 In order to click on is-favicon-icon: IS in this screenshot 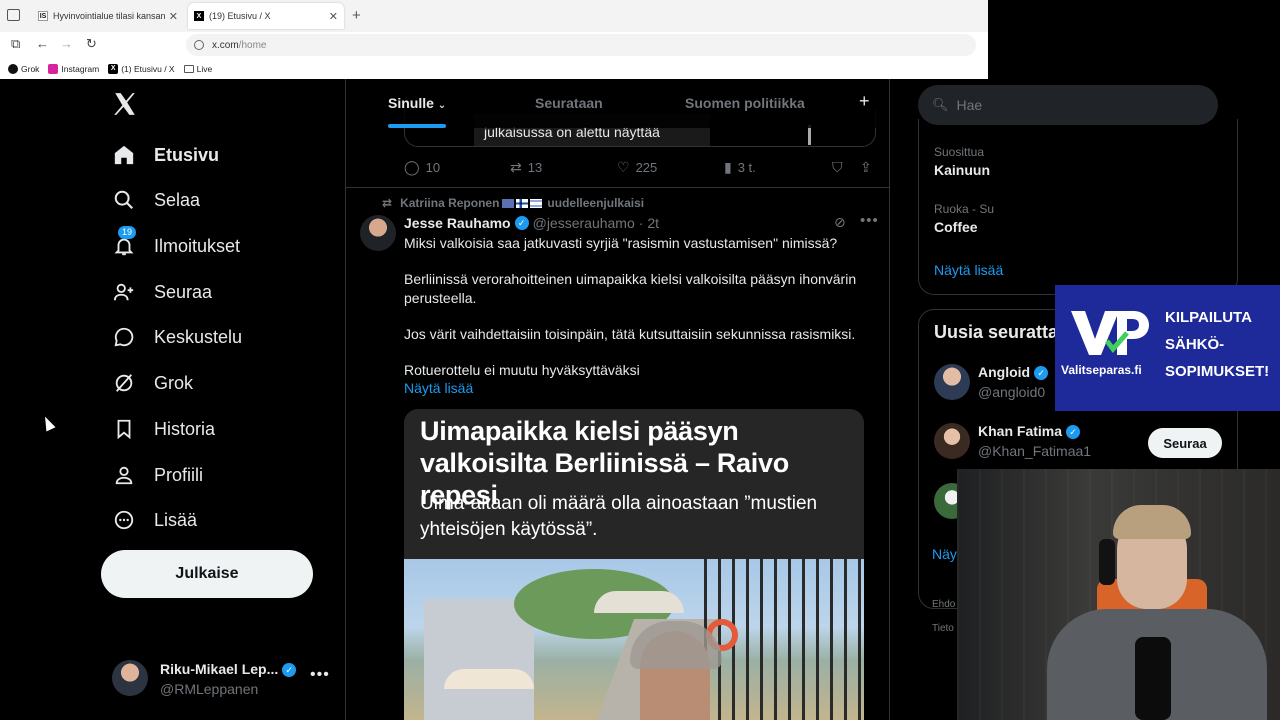, I will do `click(43, 16)`.